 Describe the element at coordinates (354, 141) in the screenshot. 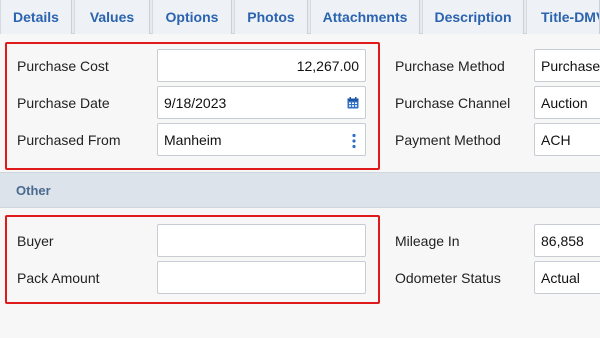

I see `more-options-icon` at that location.